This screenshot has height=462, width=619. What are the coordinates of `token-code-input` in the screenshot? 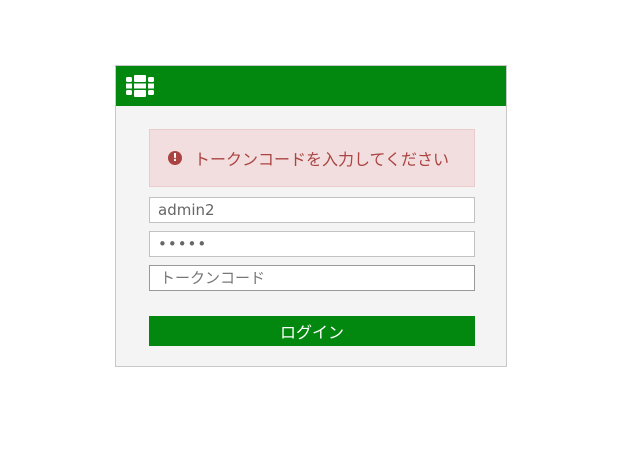 It's located at (312, 278).